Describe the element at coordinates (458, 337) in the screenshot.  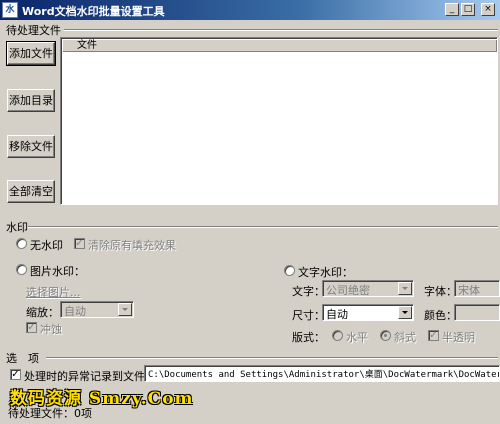
I see `semi-transparent-label: 半透明` at that location.